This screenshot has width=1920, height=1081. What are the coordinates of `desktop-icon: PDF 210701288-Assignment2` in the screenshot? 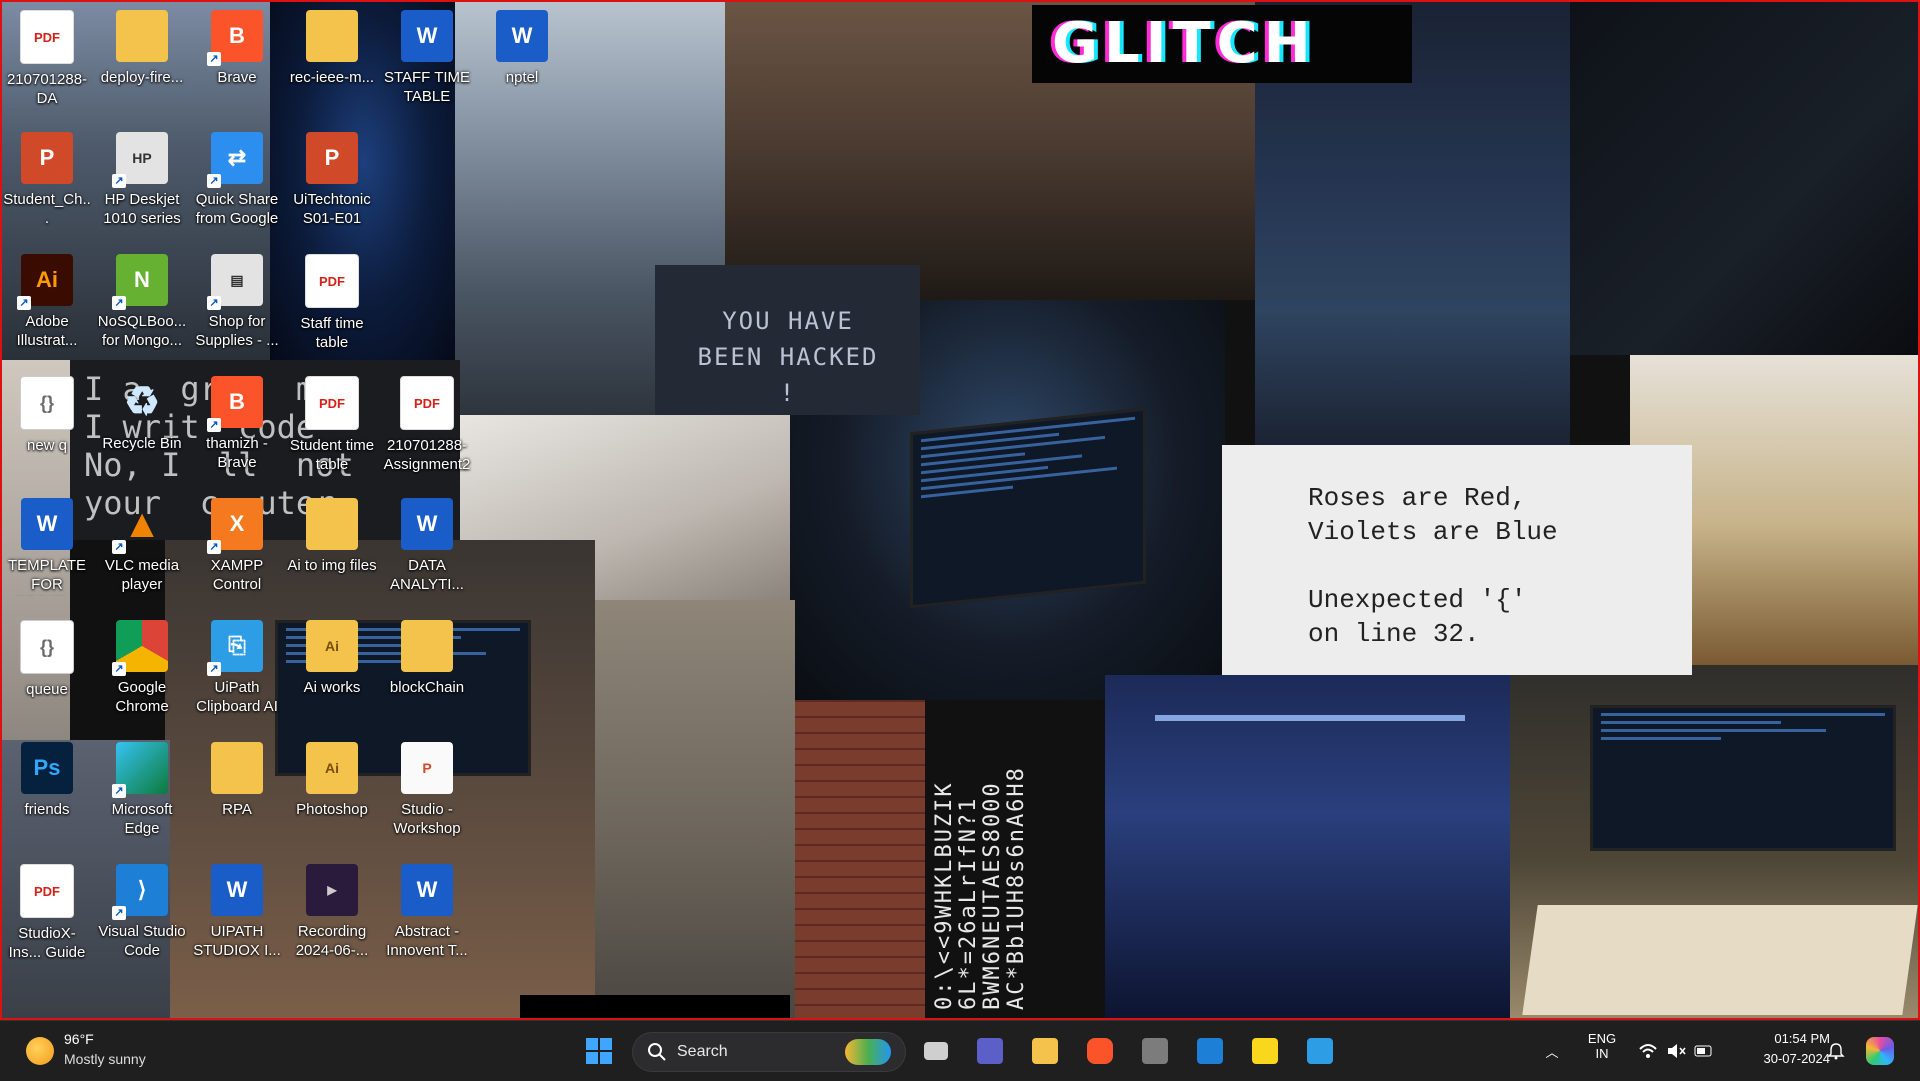 It's located at (427, 427).